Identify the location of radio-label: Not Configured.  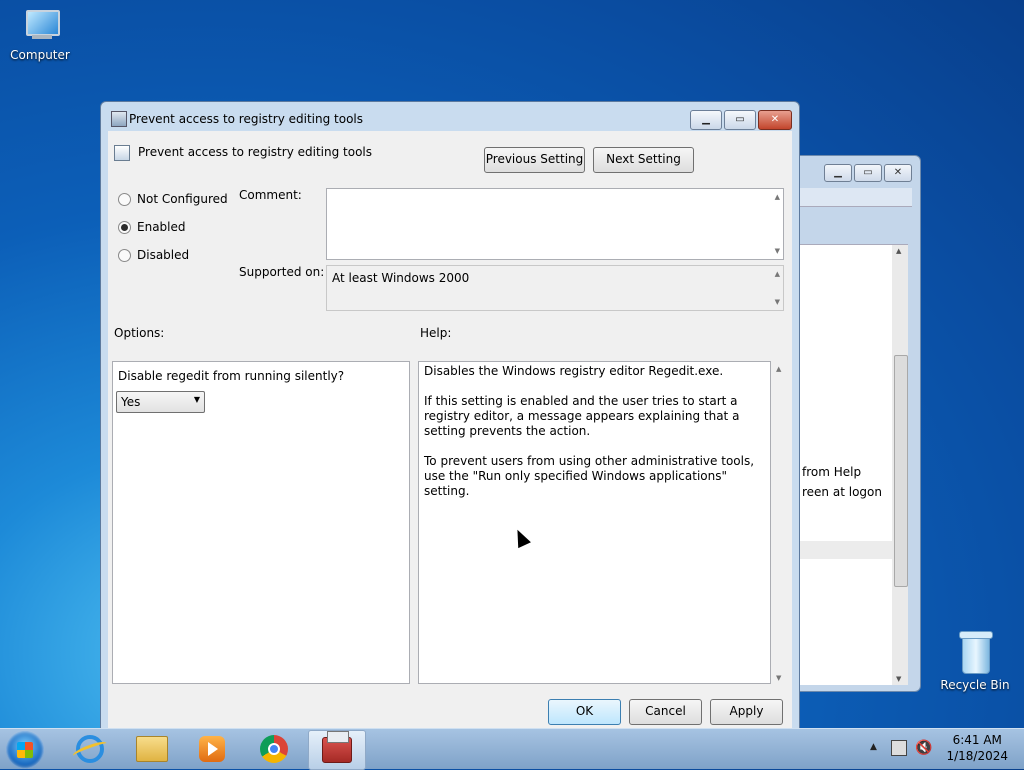
(182, 199).